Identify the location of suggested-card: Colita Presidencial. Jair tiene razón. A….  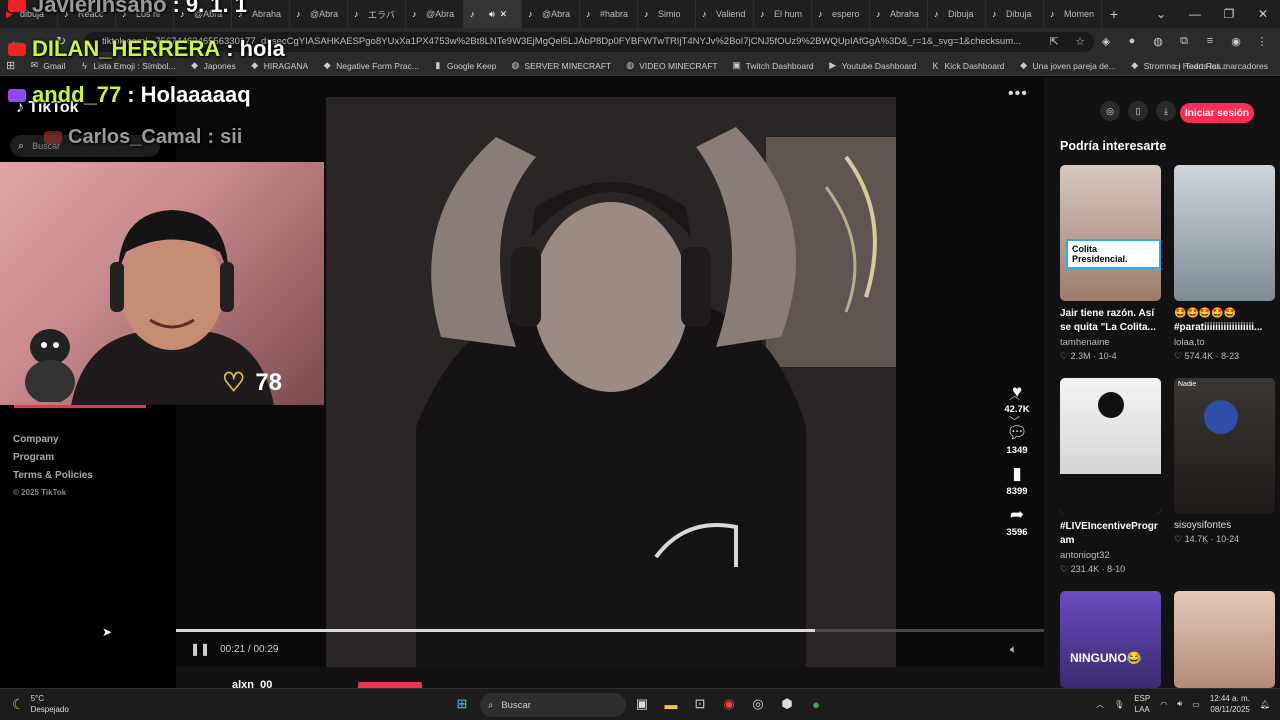
(1110, 263).